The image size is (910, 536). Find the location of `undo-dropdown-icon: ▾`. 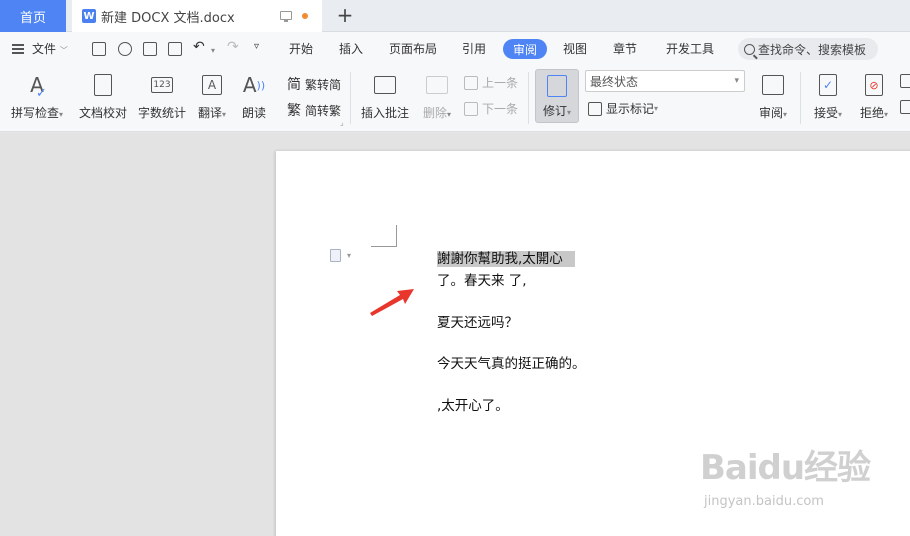

undo-dropdown-icon: ▾ is located at coordinates (213, 49).